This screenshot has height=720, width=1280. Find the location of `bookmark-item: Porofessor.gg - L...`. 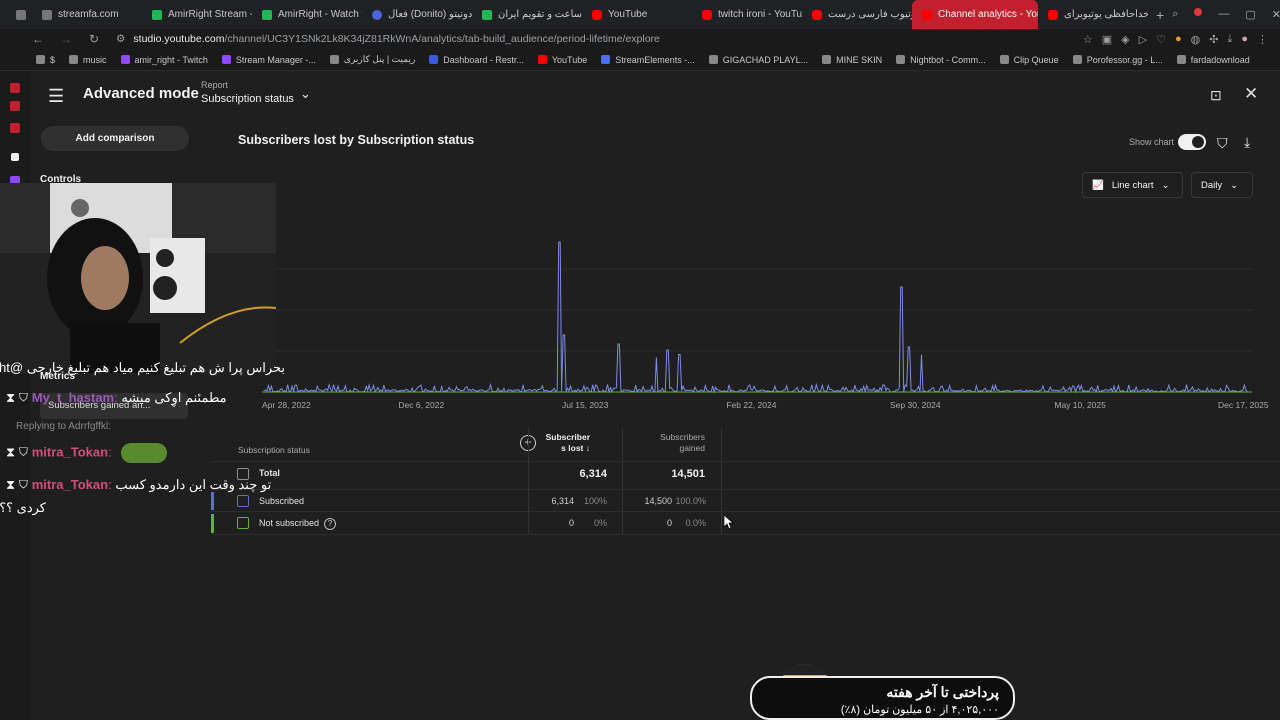

bookmark-item: Porofessor.gg - L... is located at coordinates (1117, 60).